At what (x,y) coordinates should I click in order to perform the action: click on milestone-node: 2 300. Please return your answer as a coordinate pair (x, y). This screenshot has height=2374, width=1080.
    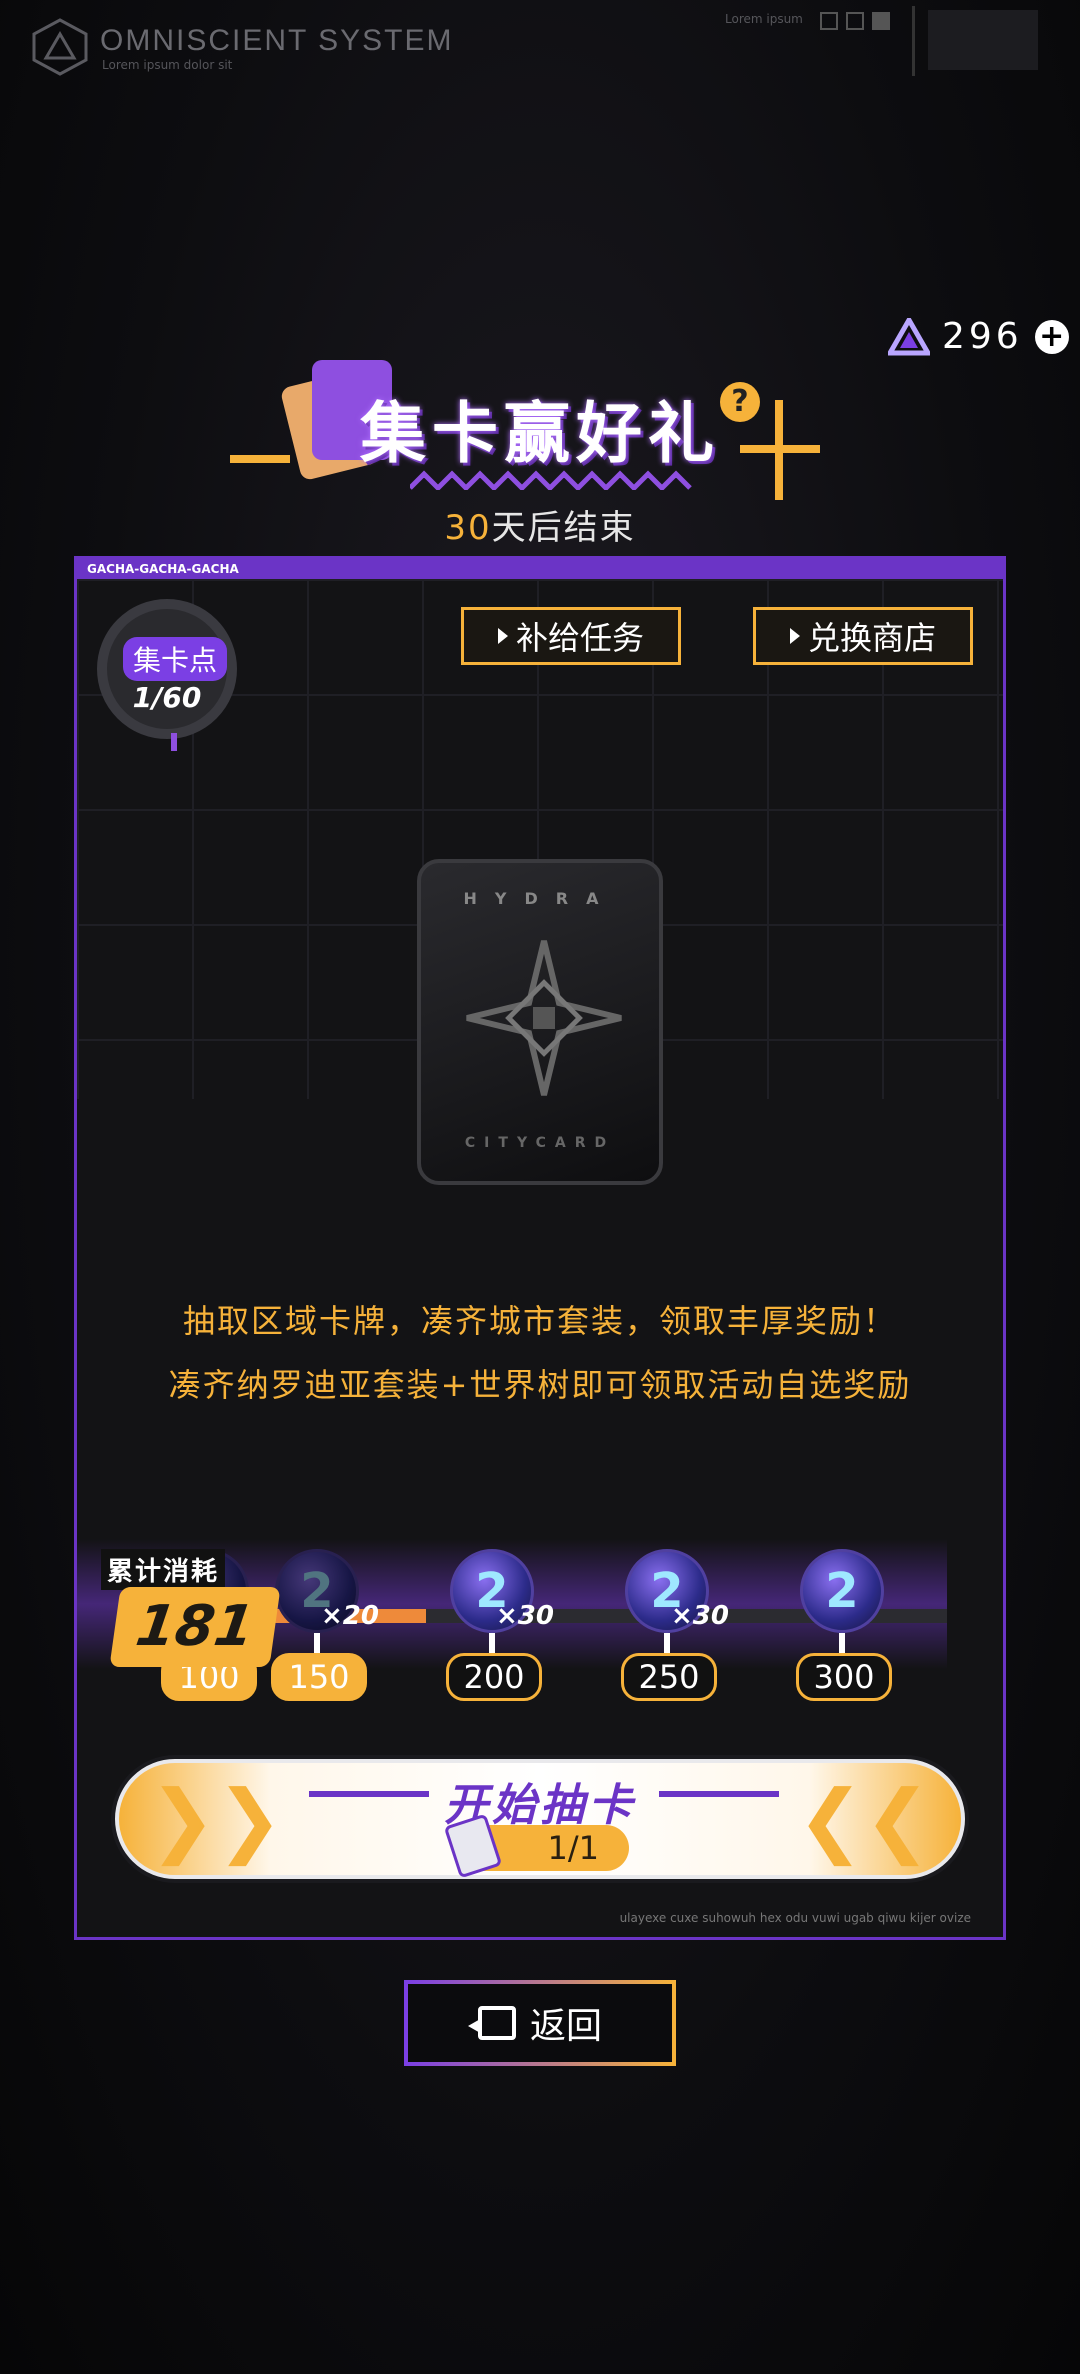
    Looking at the image, I should click on (844, 1625).